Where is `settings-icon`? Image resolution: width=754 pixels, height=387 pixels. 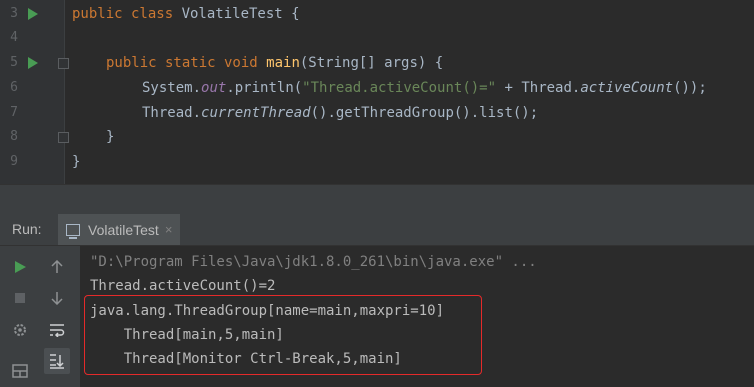 settings-icon is located at coordinates (20, 330).